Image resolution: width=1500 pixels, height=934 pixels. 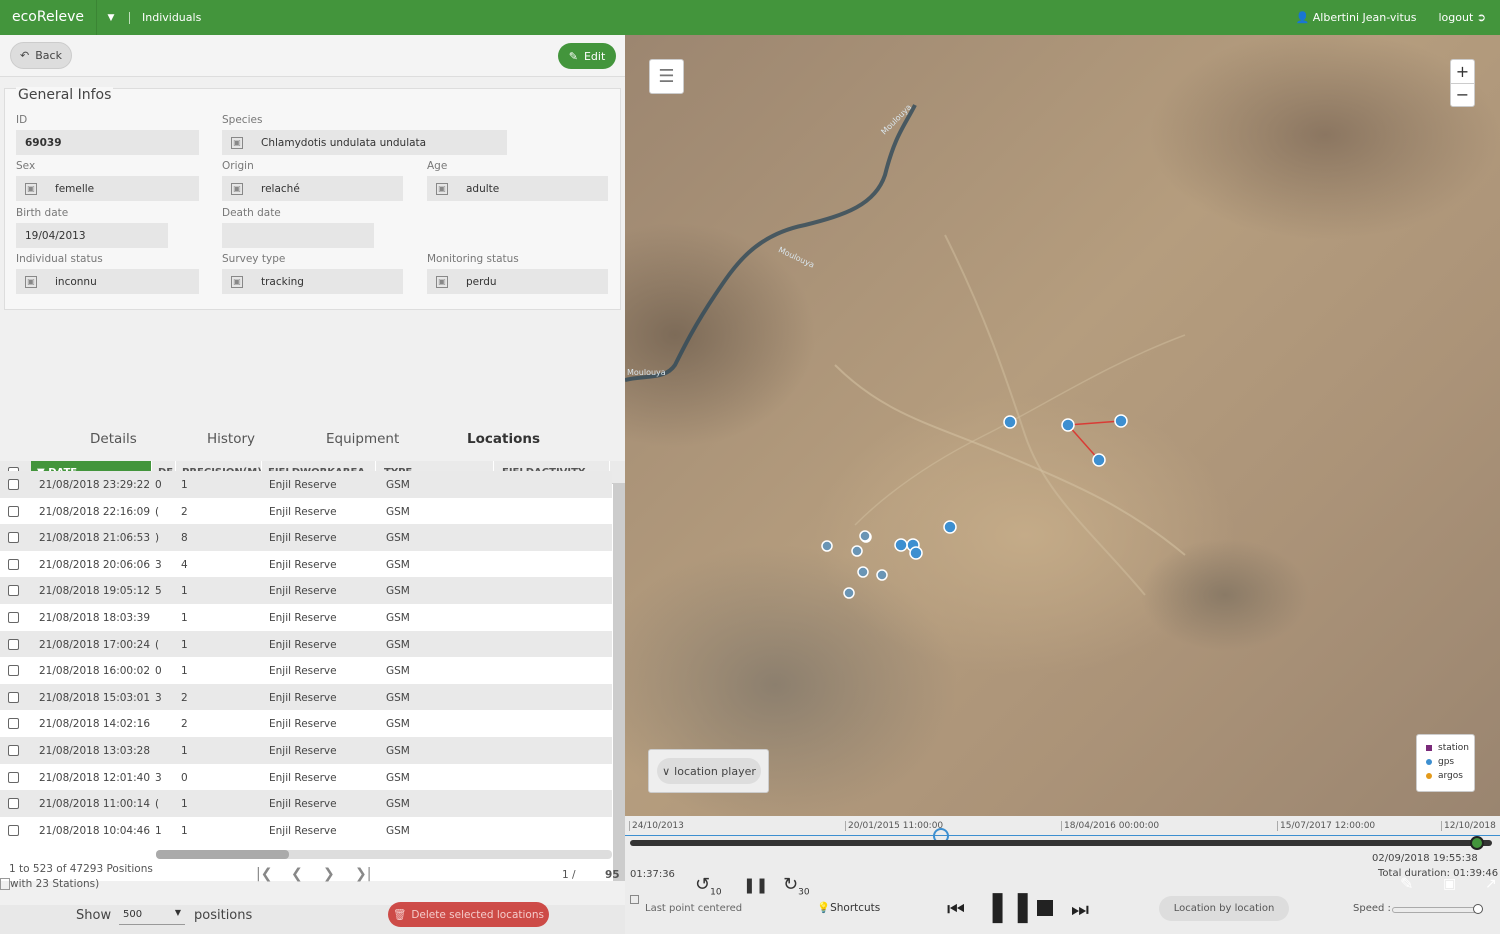 I want to click on pause-icon: ❚❚, so click(x=755, y=885).